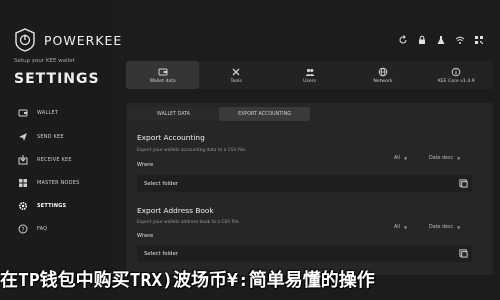 The width and height of the screenshot is (500, 300). I want to click on overlay-caption: 在TP钱包中购买TRX)波场币¥:简单易懂的操作, so click(187, 280).